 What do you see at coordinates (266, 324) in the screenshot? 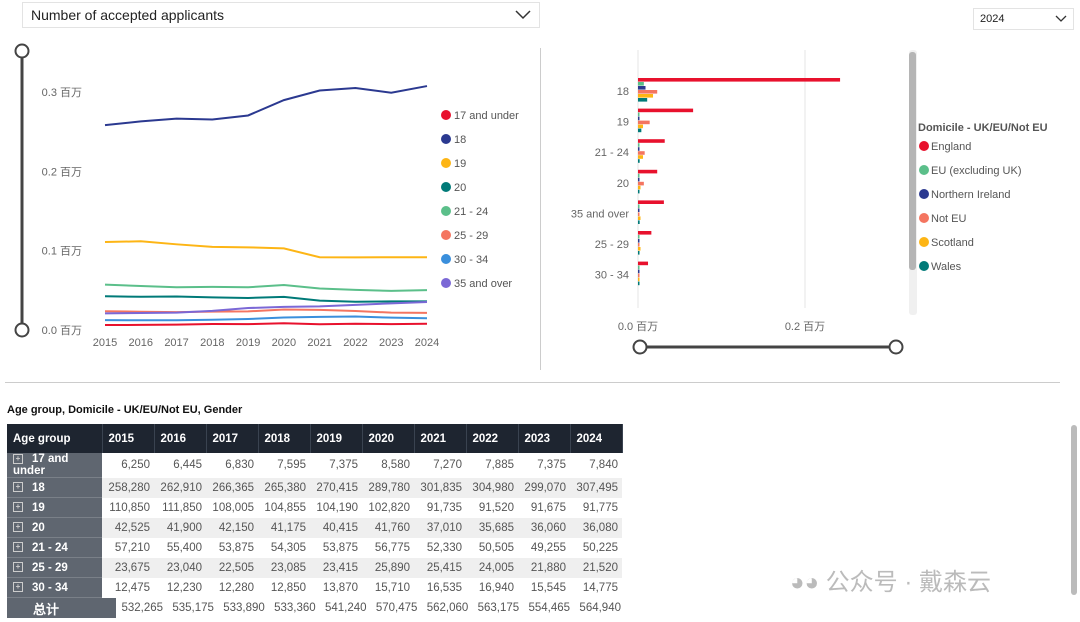
I see `series-line` at bounding box center [266, 324].